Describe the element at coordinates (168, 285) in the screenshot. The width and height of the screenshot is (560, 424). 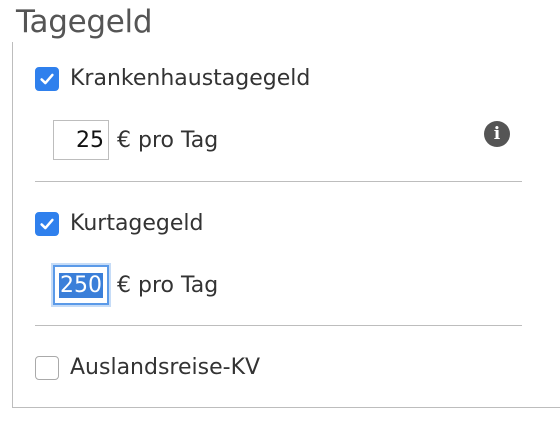
I see `kurtagegeld-unit: € pro Tag` at that location.